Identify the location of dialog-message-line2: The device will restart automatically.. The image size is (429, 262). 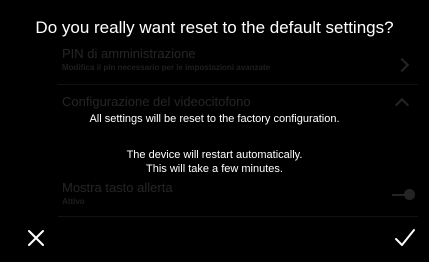
(214, 155).